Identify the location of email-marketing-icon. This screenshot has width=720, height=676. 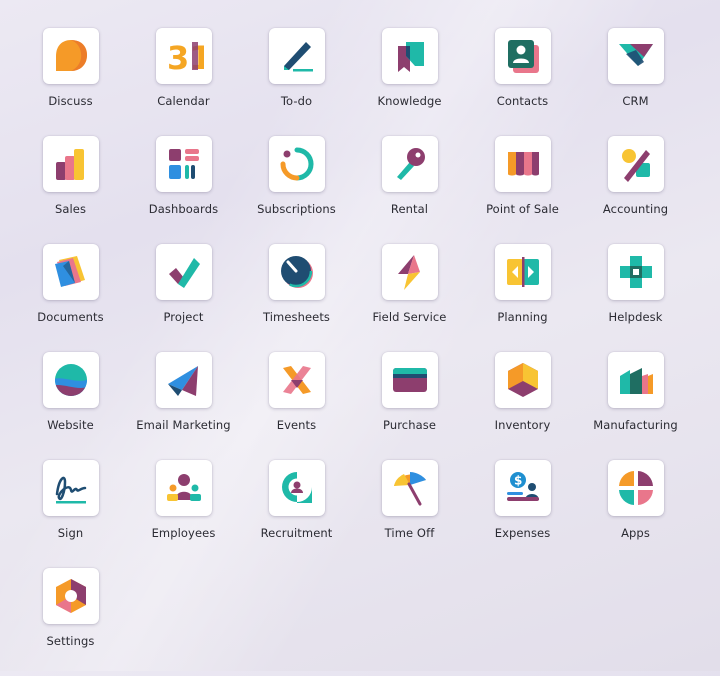
(182, 381).